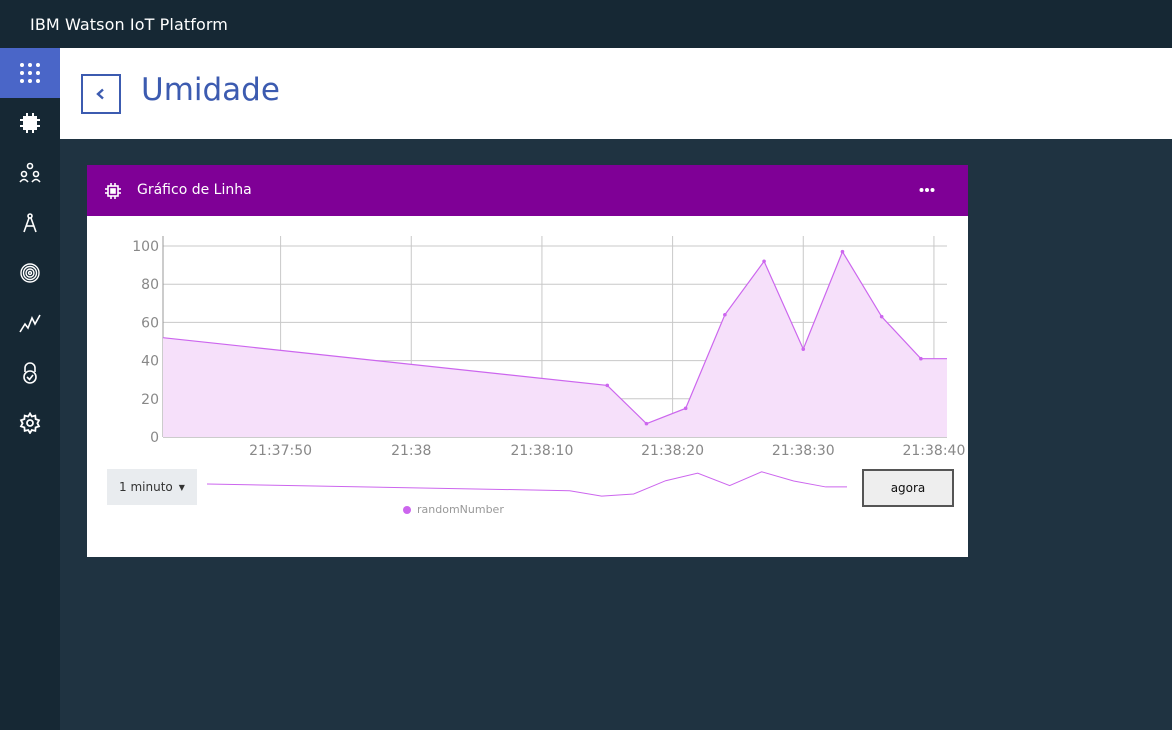 This screenshot has height=730, width=1172. I want to click on x-tick-label: 21:37:50, so click(280, 451).